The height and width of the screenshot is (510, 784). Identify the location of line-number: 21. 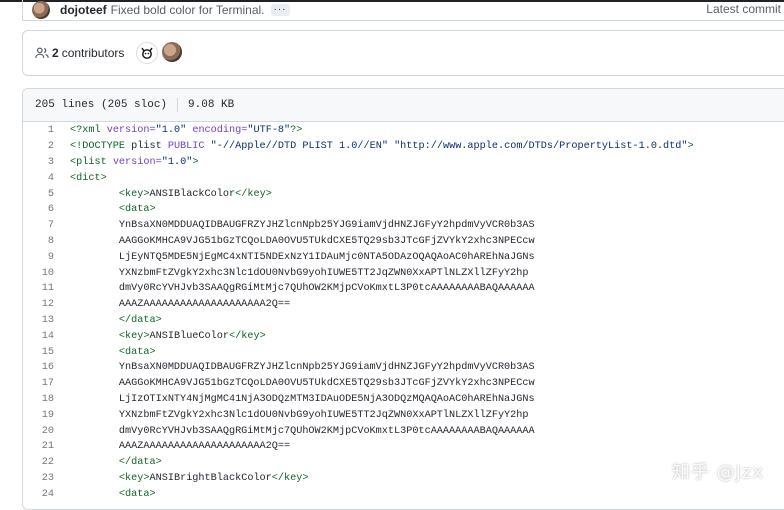
(38, 446).